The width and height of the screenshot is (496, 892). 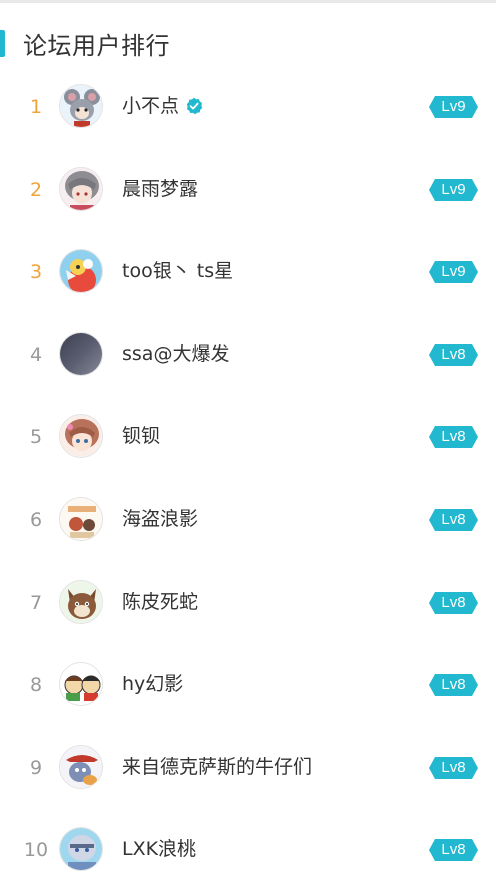 I want to click on blue-character-avatar, so click(x=81, y=849).